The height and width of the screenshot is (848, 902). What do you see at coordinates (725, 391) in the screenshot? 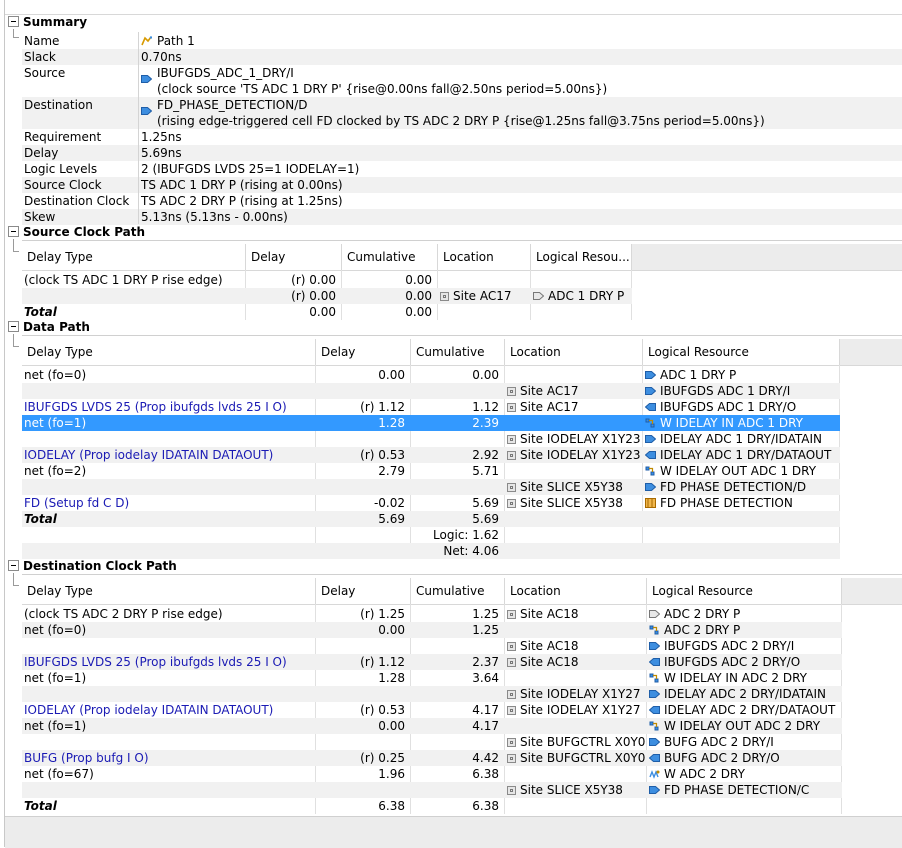
I see `resource-text: IBUFGDS ADC 1 DRY/I` at bounding box center [725, 391].